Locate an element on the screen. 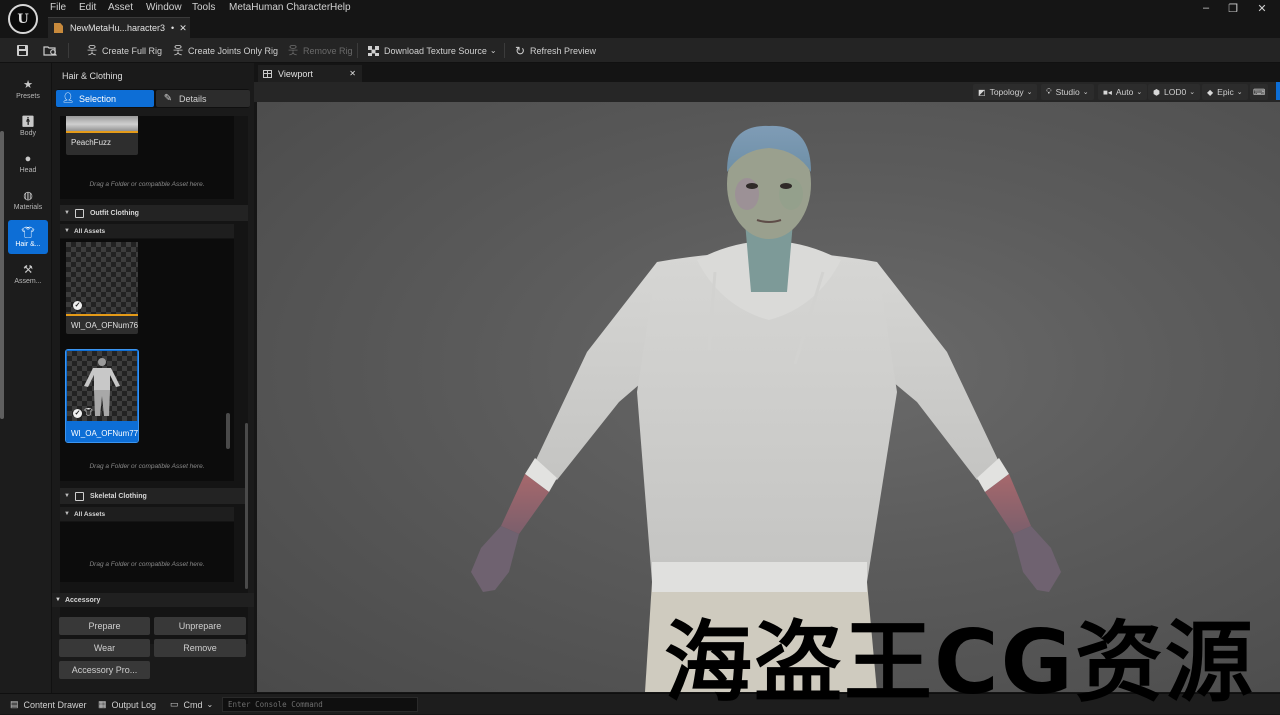  menu-file: File is located at coordinates (58, 7).